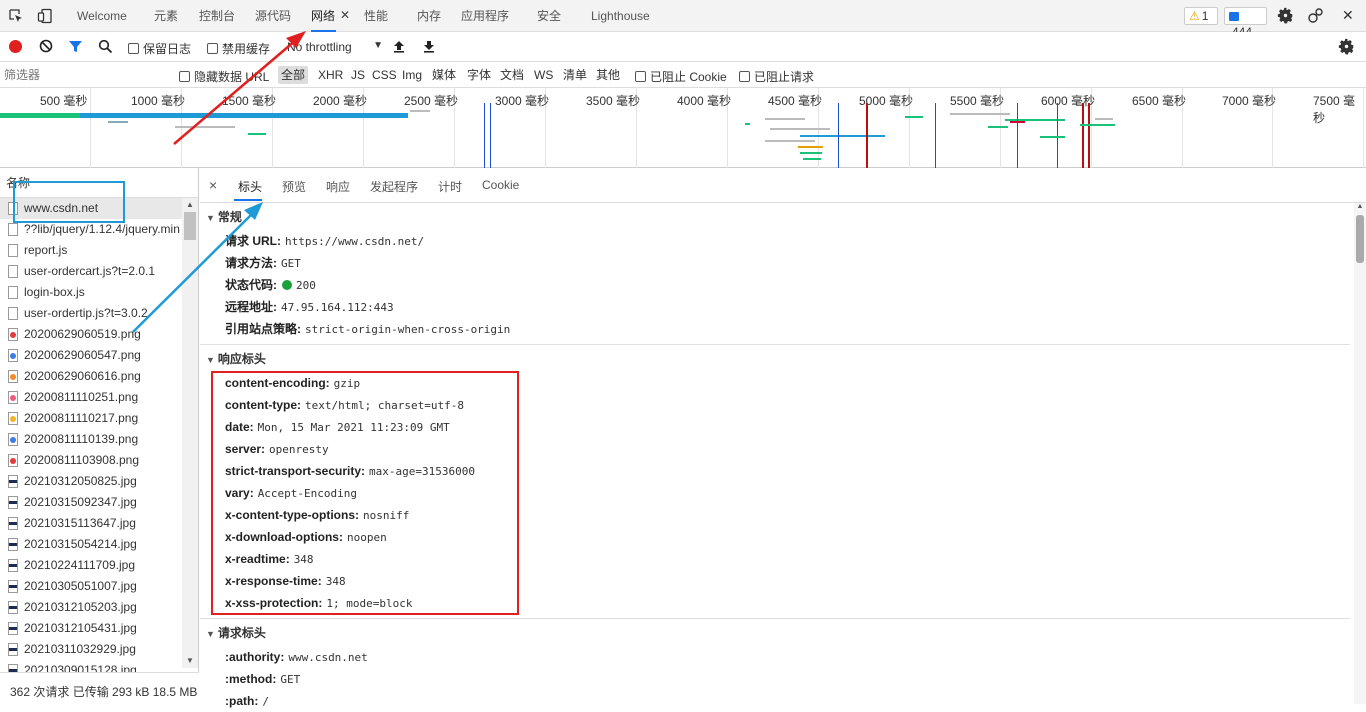 The height and width of the screenshot is (712, 1366). What do you see at coordinates (91, 439) in the screenshot?
I see `request-row: 20200811110139.png` at bounding box center [91, 439].